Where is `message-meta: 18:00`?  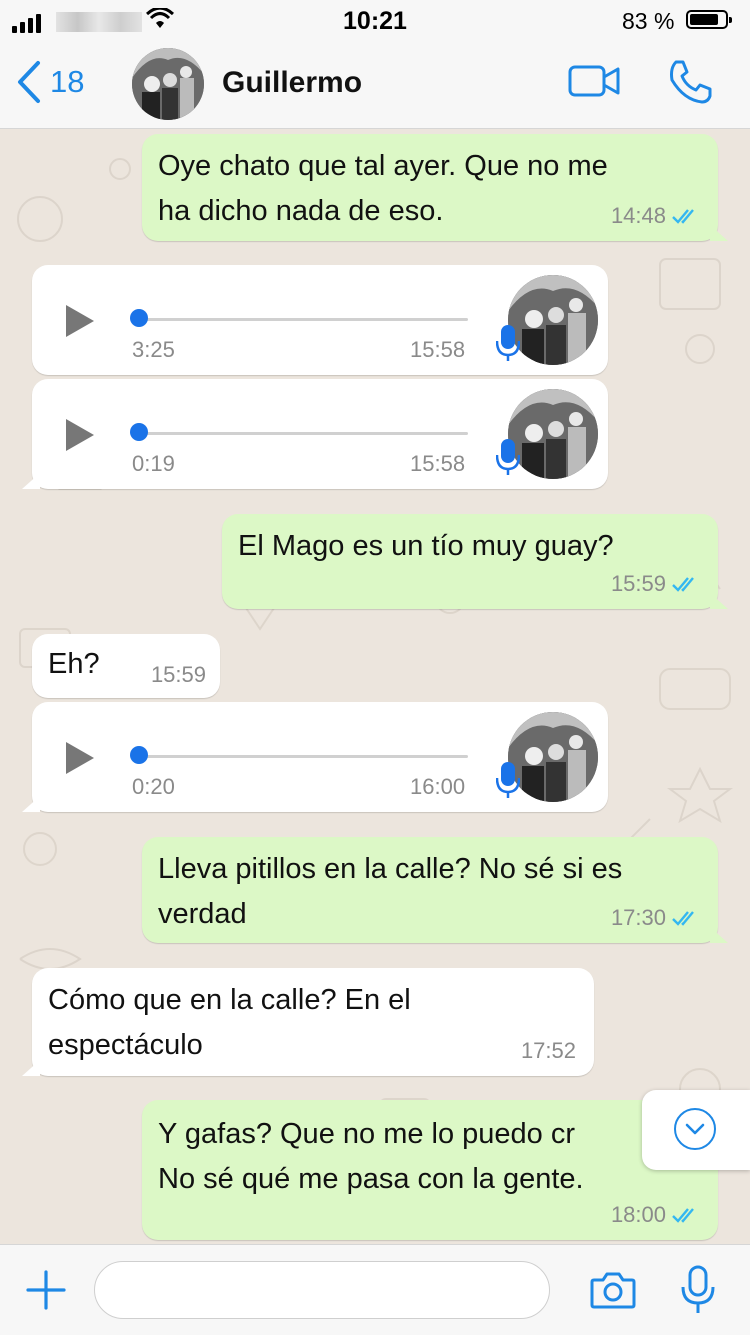
message-meta: 18:00 is located at coordinates (655, 1215).